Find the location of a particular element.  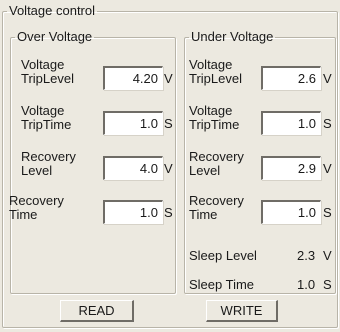

under-recovery-level-unit: V is located at coordinates (327, 168).